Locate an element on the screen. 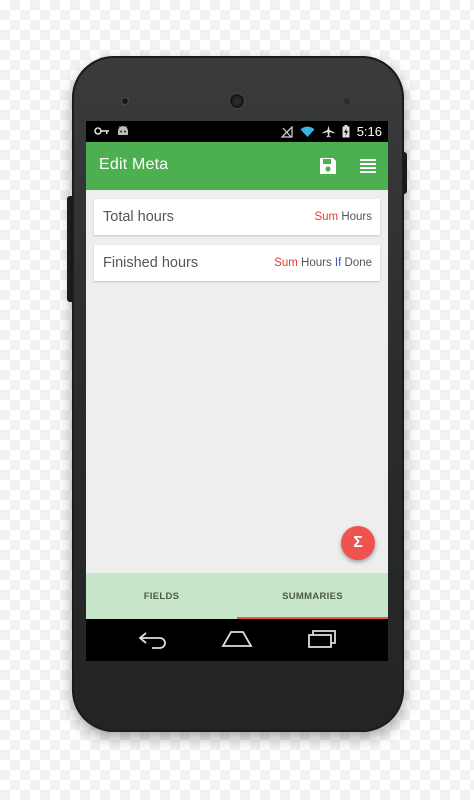 The height and width of the screenshot is (800, 474). status-bar: 5:16 is located at coordinates (237, 131).